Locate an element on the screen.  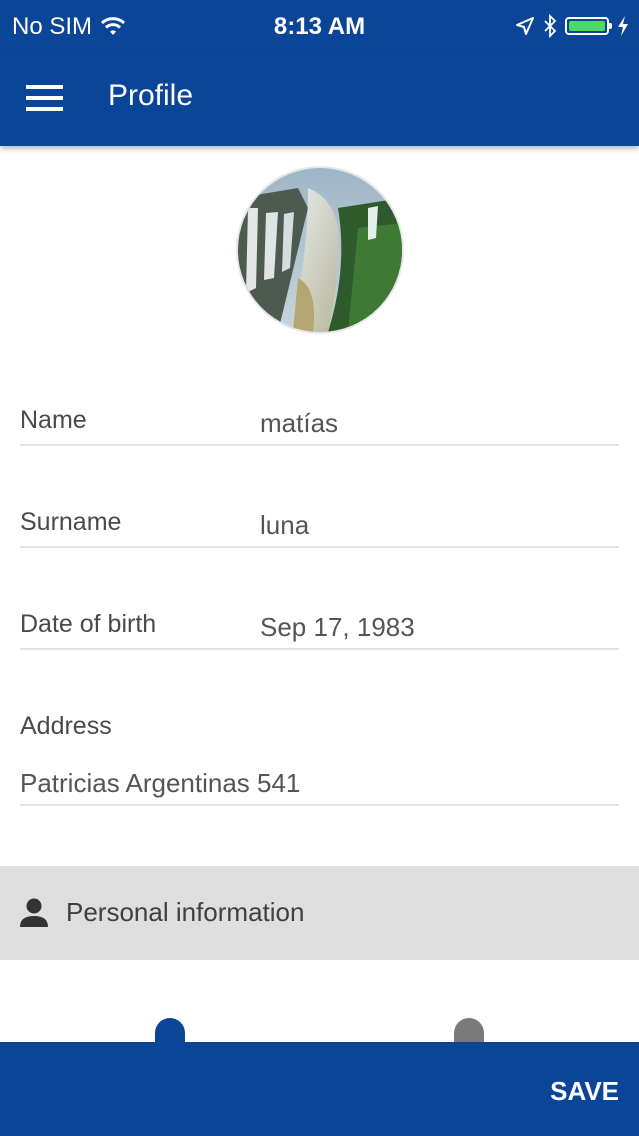
address-field: Address Patricias Argentinas 541 is located at coordinates (319, 756).